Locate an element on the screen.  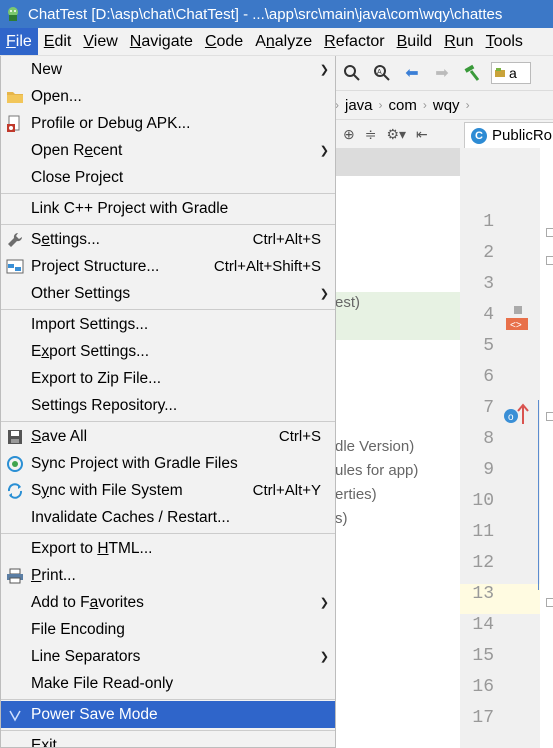
forward-icon: ➡ is located at coordinates (442, 73).